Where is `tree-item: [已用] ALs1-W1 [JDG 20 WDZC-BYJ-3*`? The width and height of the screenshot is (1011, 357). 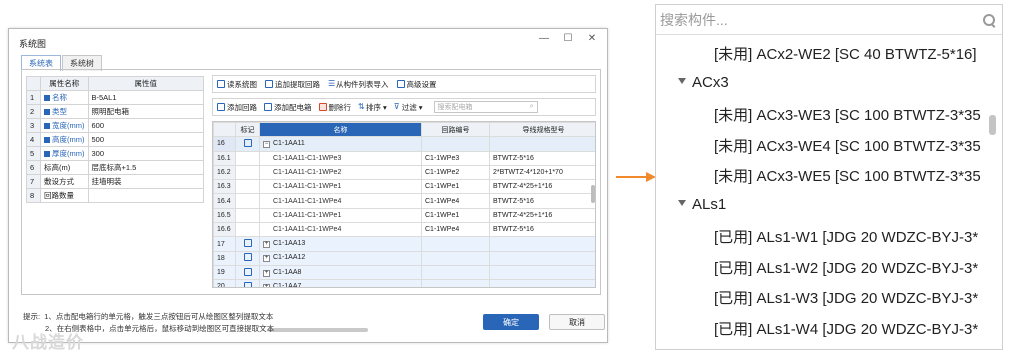 tree-item: [已用] ALs1-W1 [JDG 20 WDZC-BYJ-3* is located at coordinates (846, 236).